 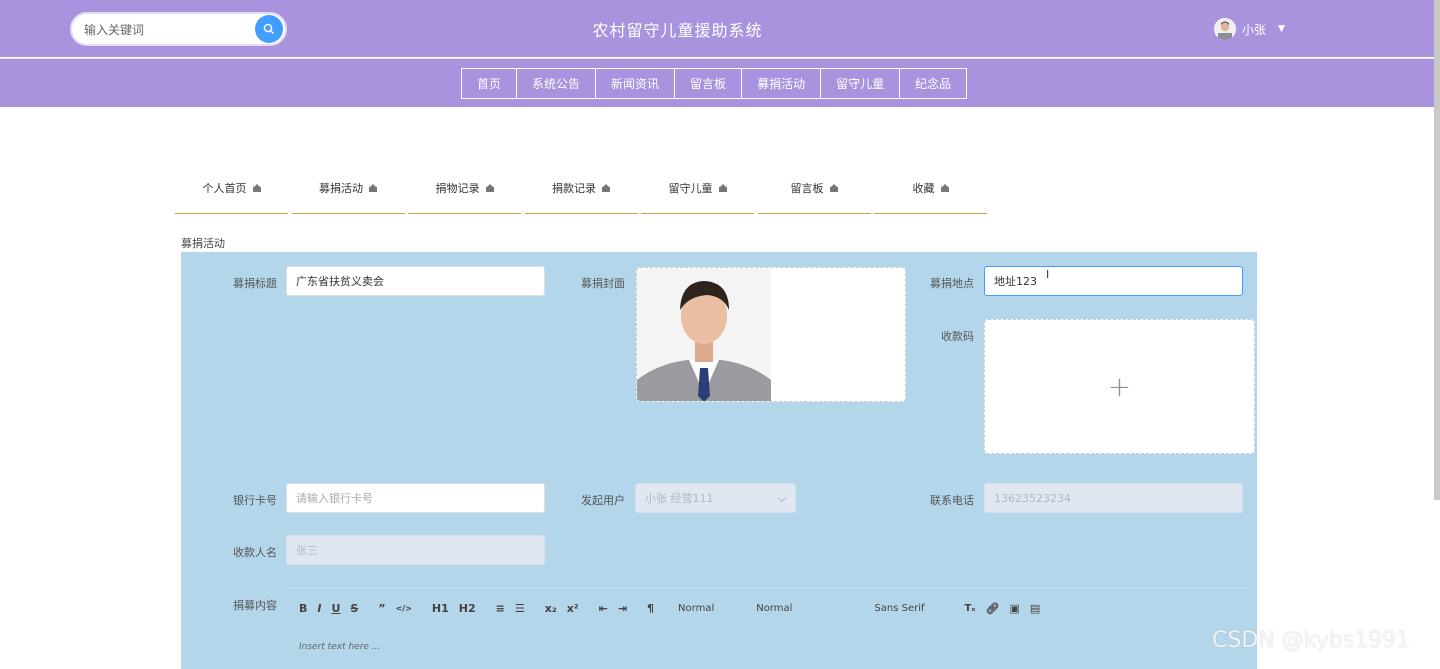 What do you see at coordinates (489, 83) in the screenshot?
I see `nav-item-home: 首页` at bounding box center [489, 83].